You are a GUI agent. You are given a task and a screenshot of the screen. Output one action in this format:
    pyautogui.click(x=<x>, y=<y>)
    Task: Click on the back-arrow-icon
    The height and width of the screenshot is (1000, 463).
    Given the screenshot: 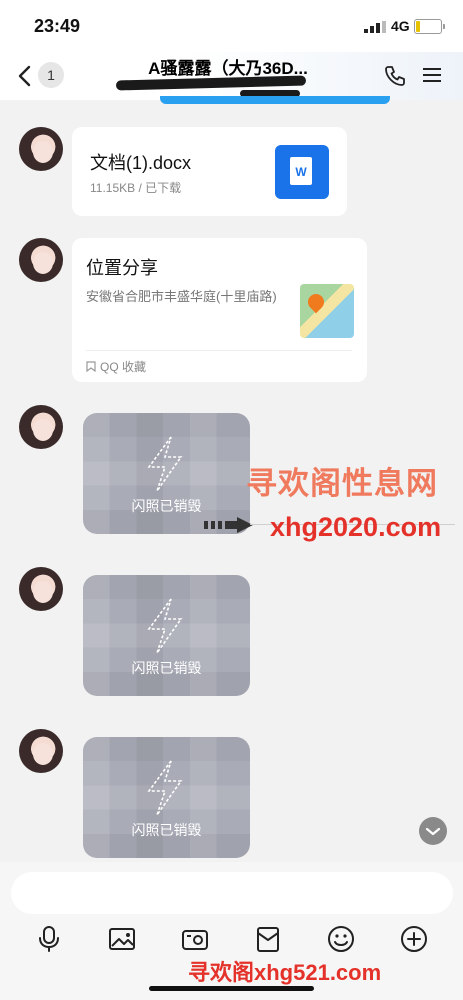 What is the action you would take?
    pyautogui.click(x=26, y=76)
    